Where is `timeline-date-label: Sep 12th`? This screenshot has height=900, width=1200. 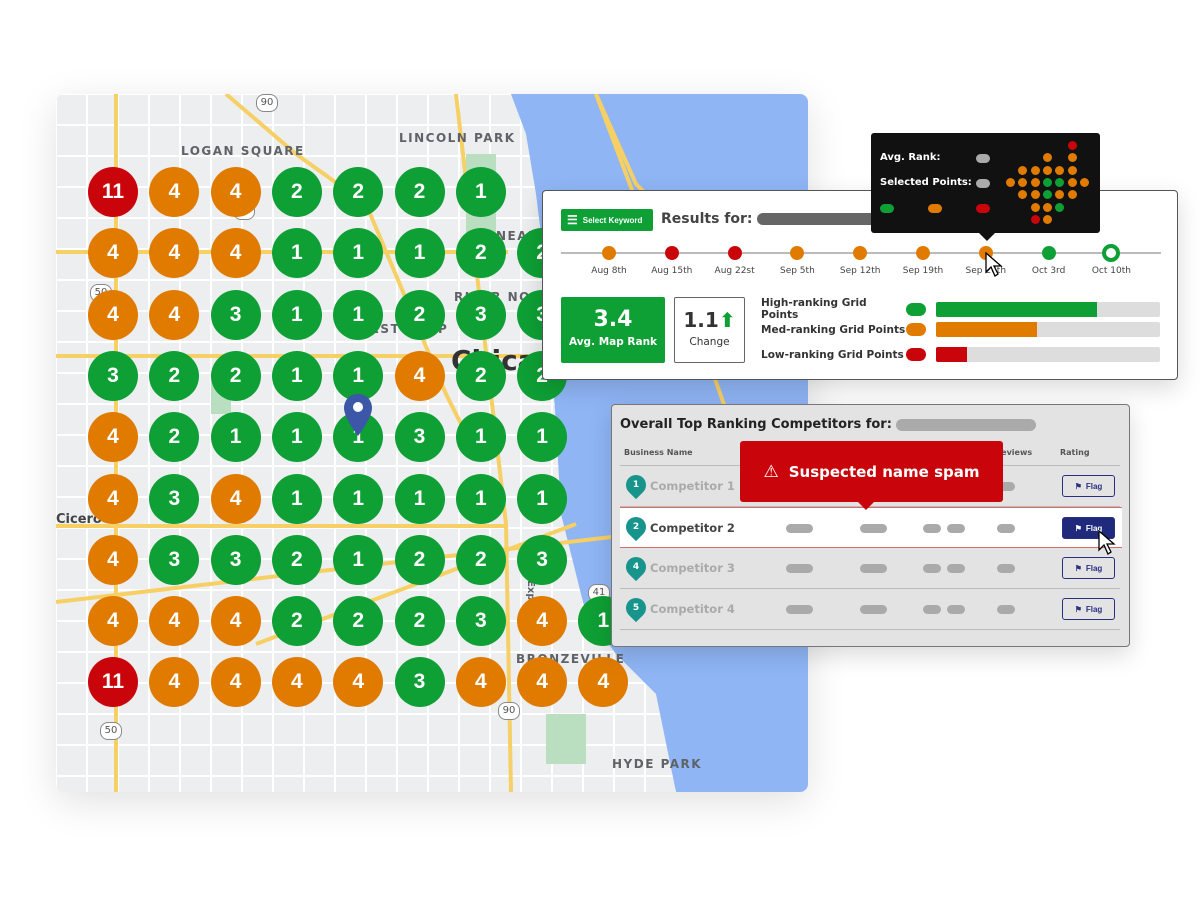
timeline-date-label: Sep 12th is located at coordinates (860, 271).